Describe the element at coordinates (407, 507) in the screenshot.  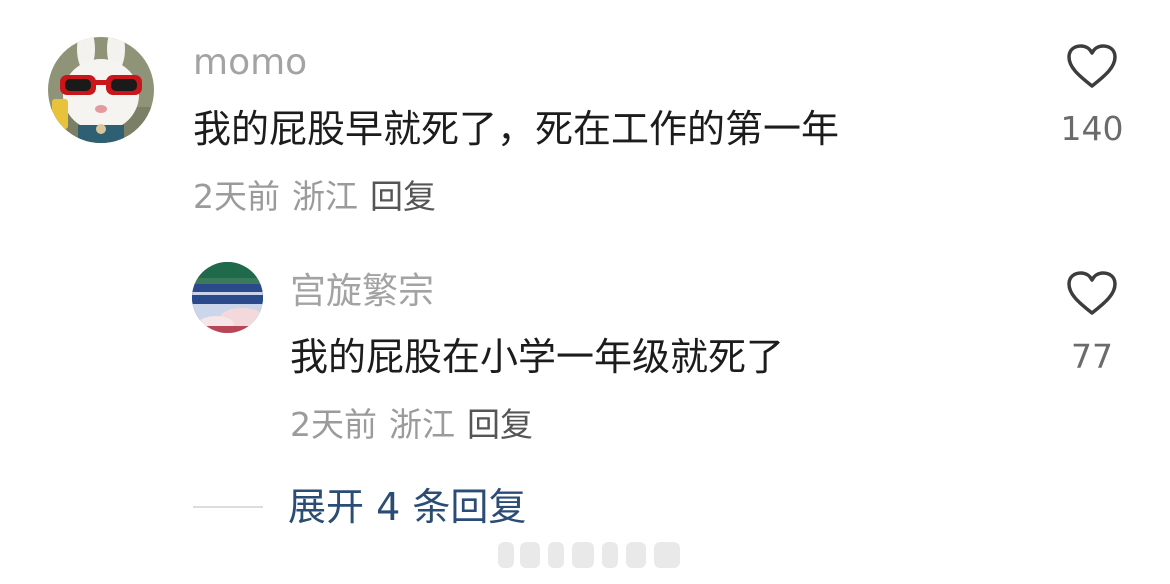
I see `expand-replies-button: 展开 4 条回复` at that location.